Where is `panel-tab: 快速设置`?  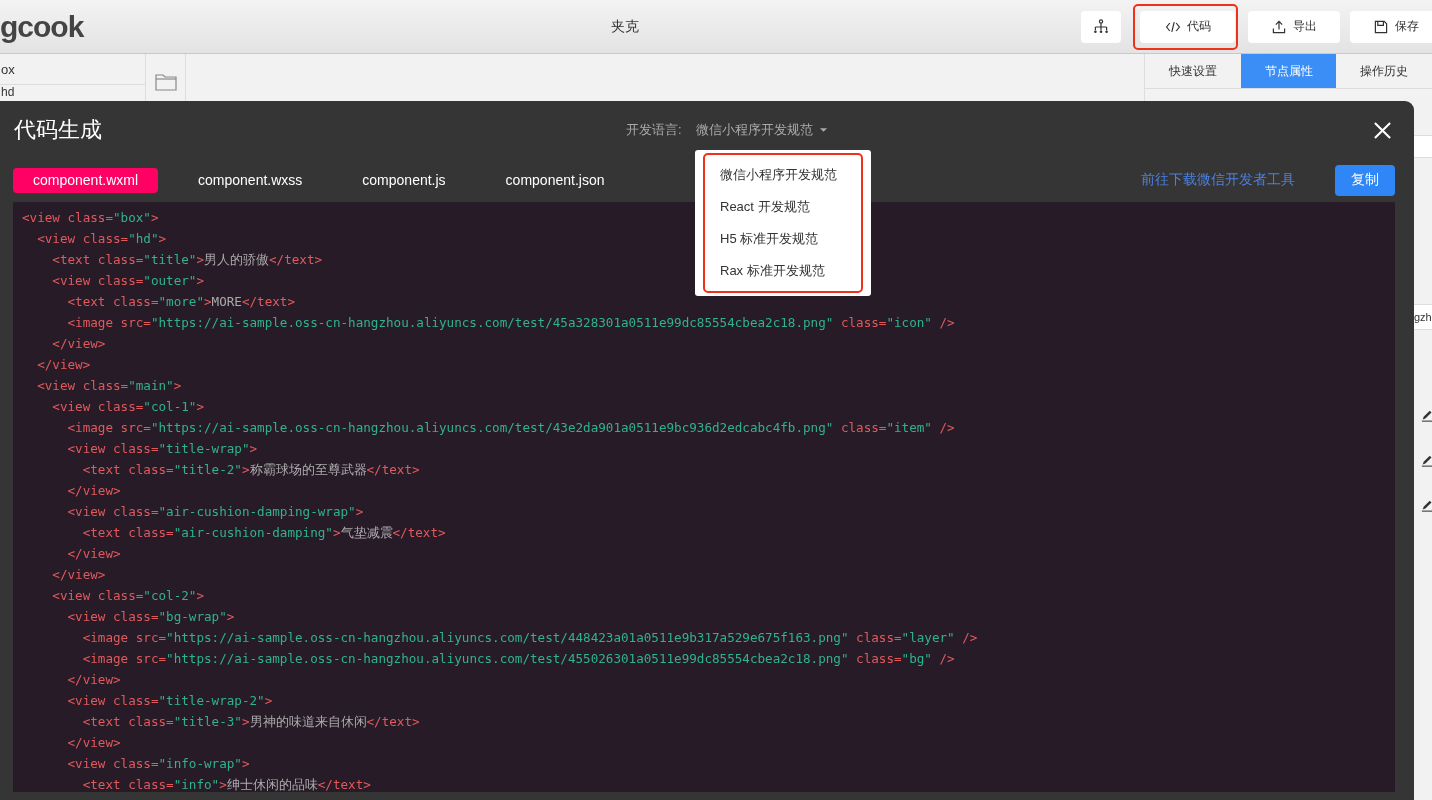 panel-tab: 快速设置 is located at coordinates (1193, 71).